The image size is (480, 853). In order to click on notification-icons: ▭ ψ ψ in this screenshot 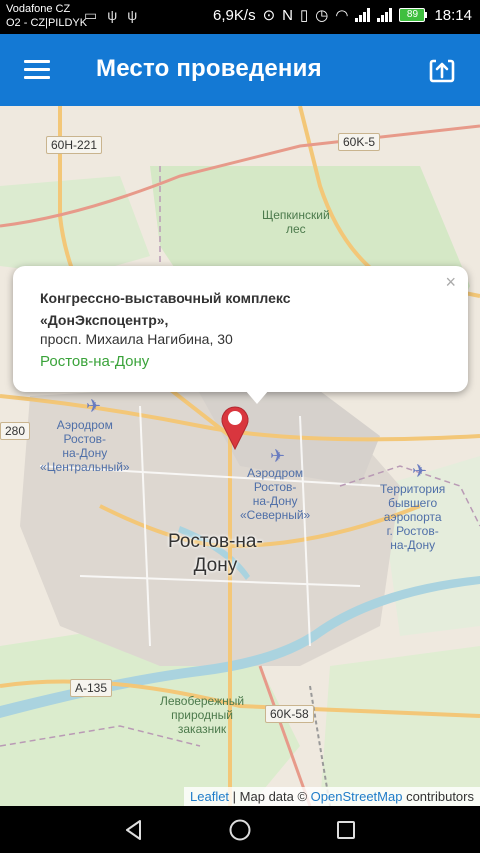, I will do `click(110, 15)`.